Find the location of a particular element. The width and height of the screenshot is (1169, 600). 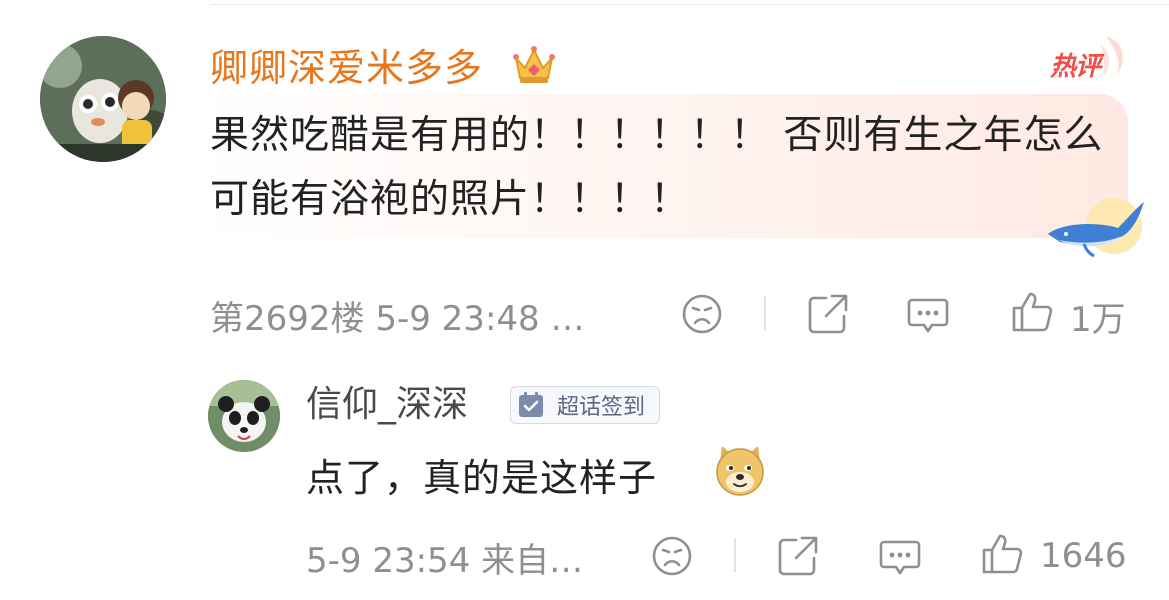

check-badge-icon is located at coordinates (531, 404).